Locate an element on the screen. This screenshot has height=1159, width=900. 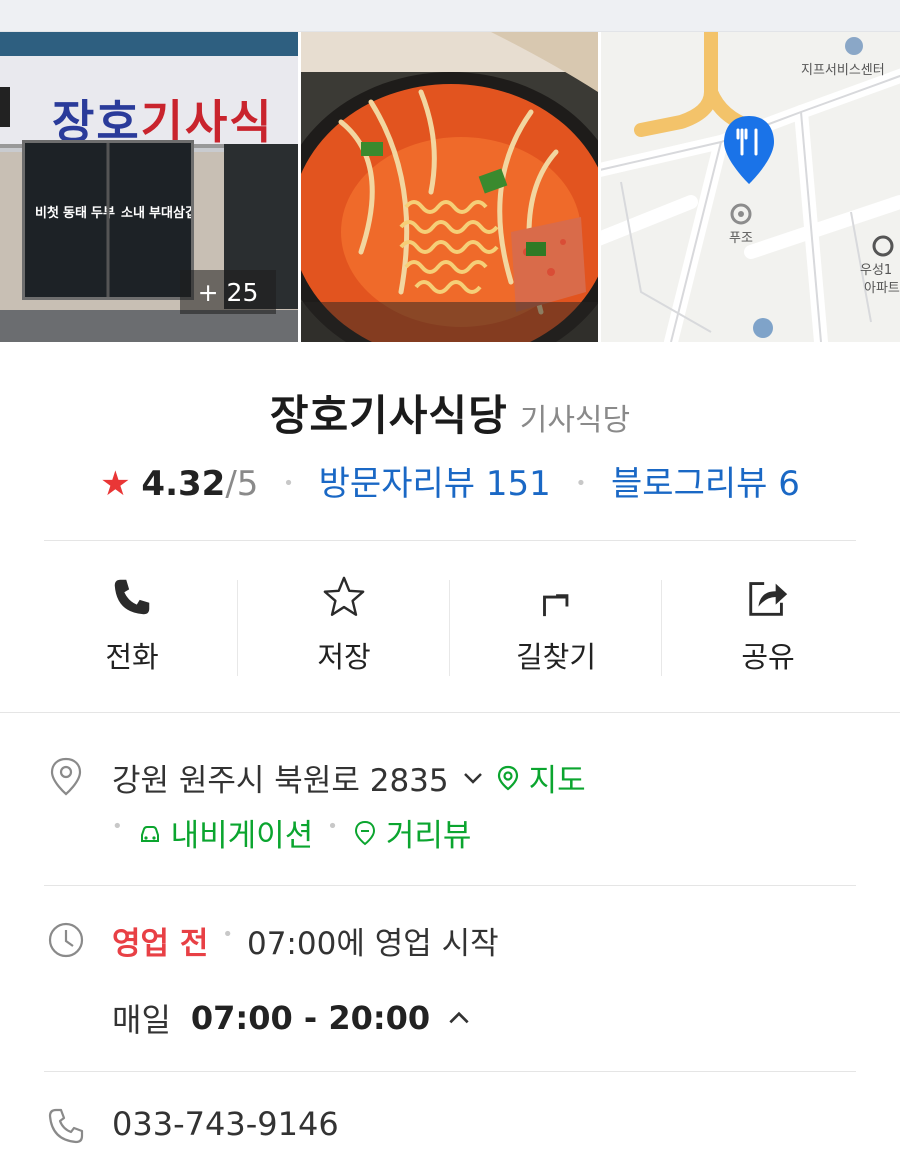
place-title-row: 장호기사식당 기사식당 is located at coordinates (450, 412).